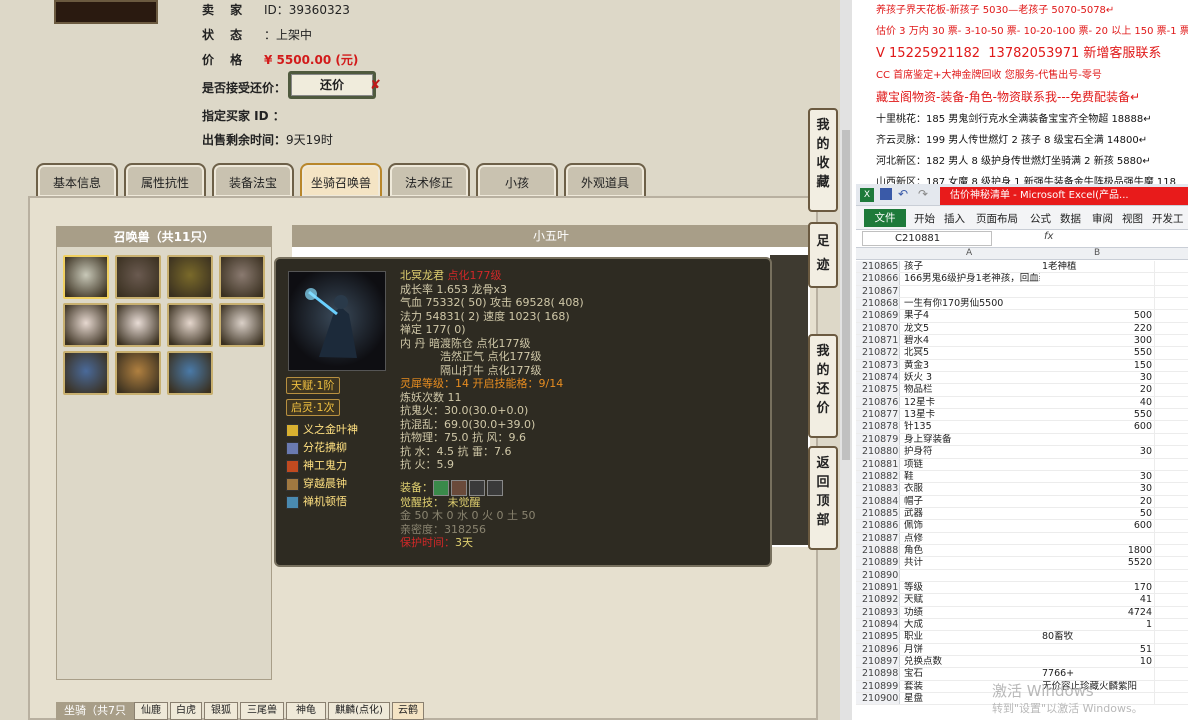  I want to click on cell-b: 50, so click(1097, 514).